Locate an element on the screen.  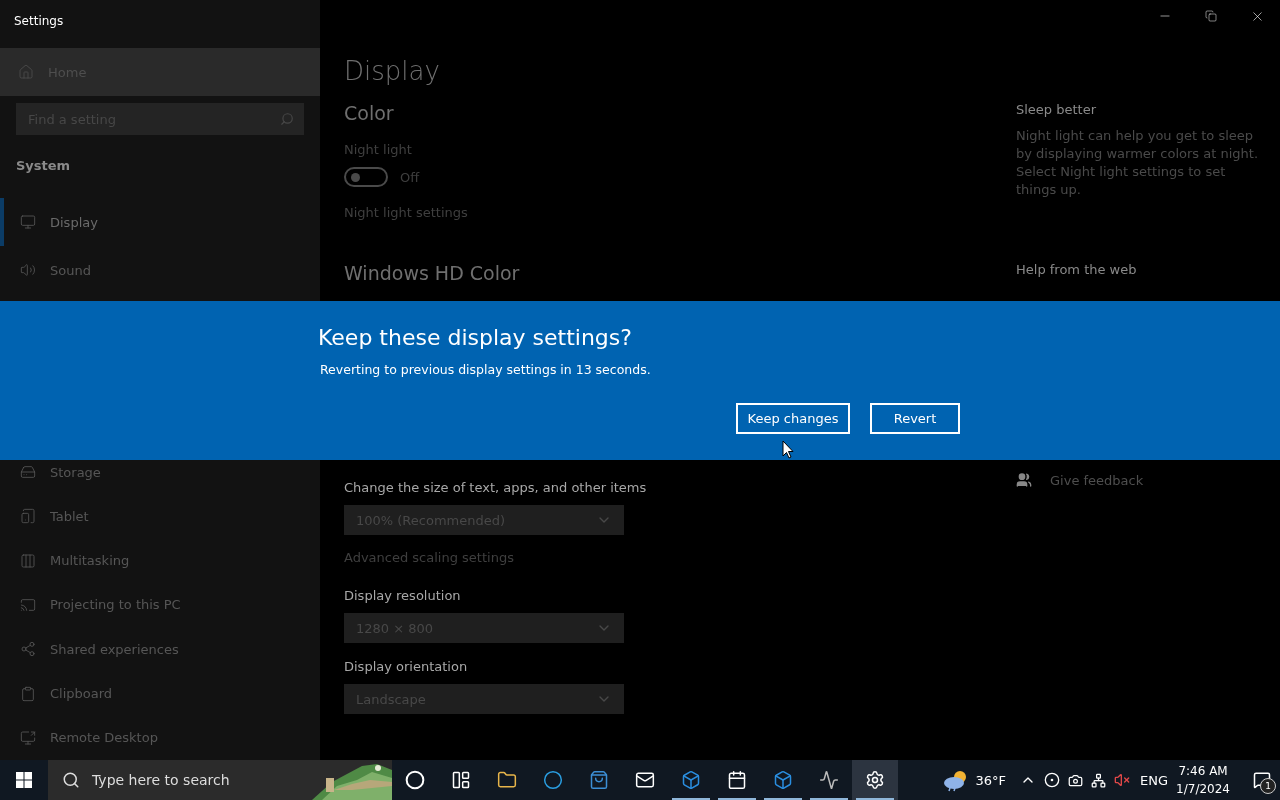
folder-icon is located at coordinates (507, 780).